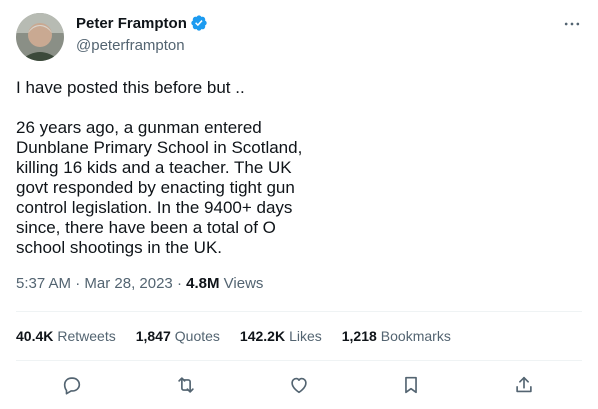 This screenshot has width=598, height=409. I want to click on stat-count: 142.2K, so click(262, 336).